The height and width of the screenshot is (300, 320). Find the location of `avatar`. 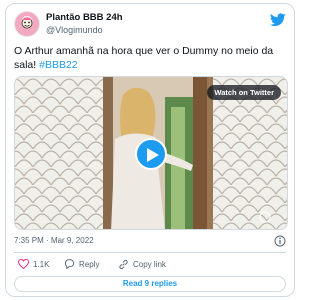

avatar is located at coordinates (27, 24).